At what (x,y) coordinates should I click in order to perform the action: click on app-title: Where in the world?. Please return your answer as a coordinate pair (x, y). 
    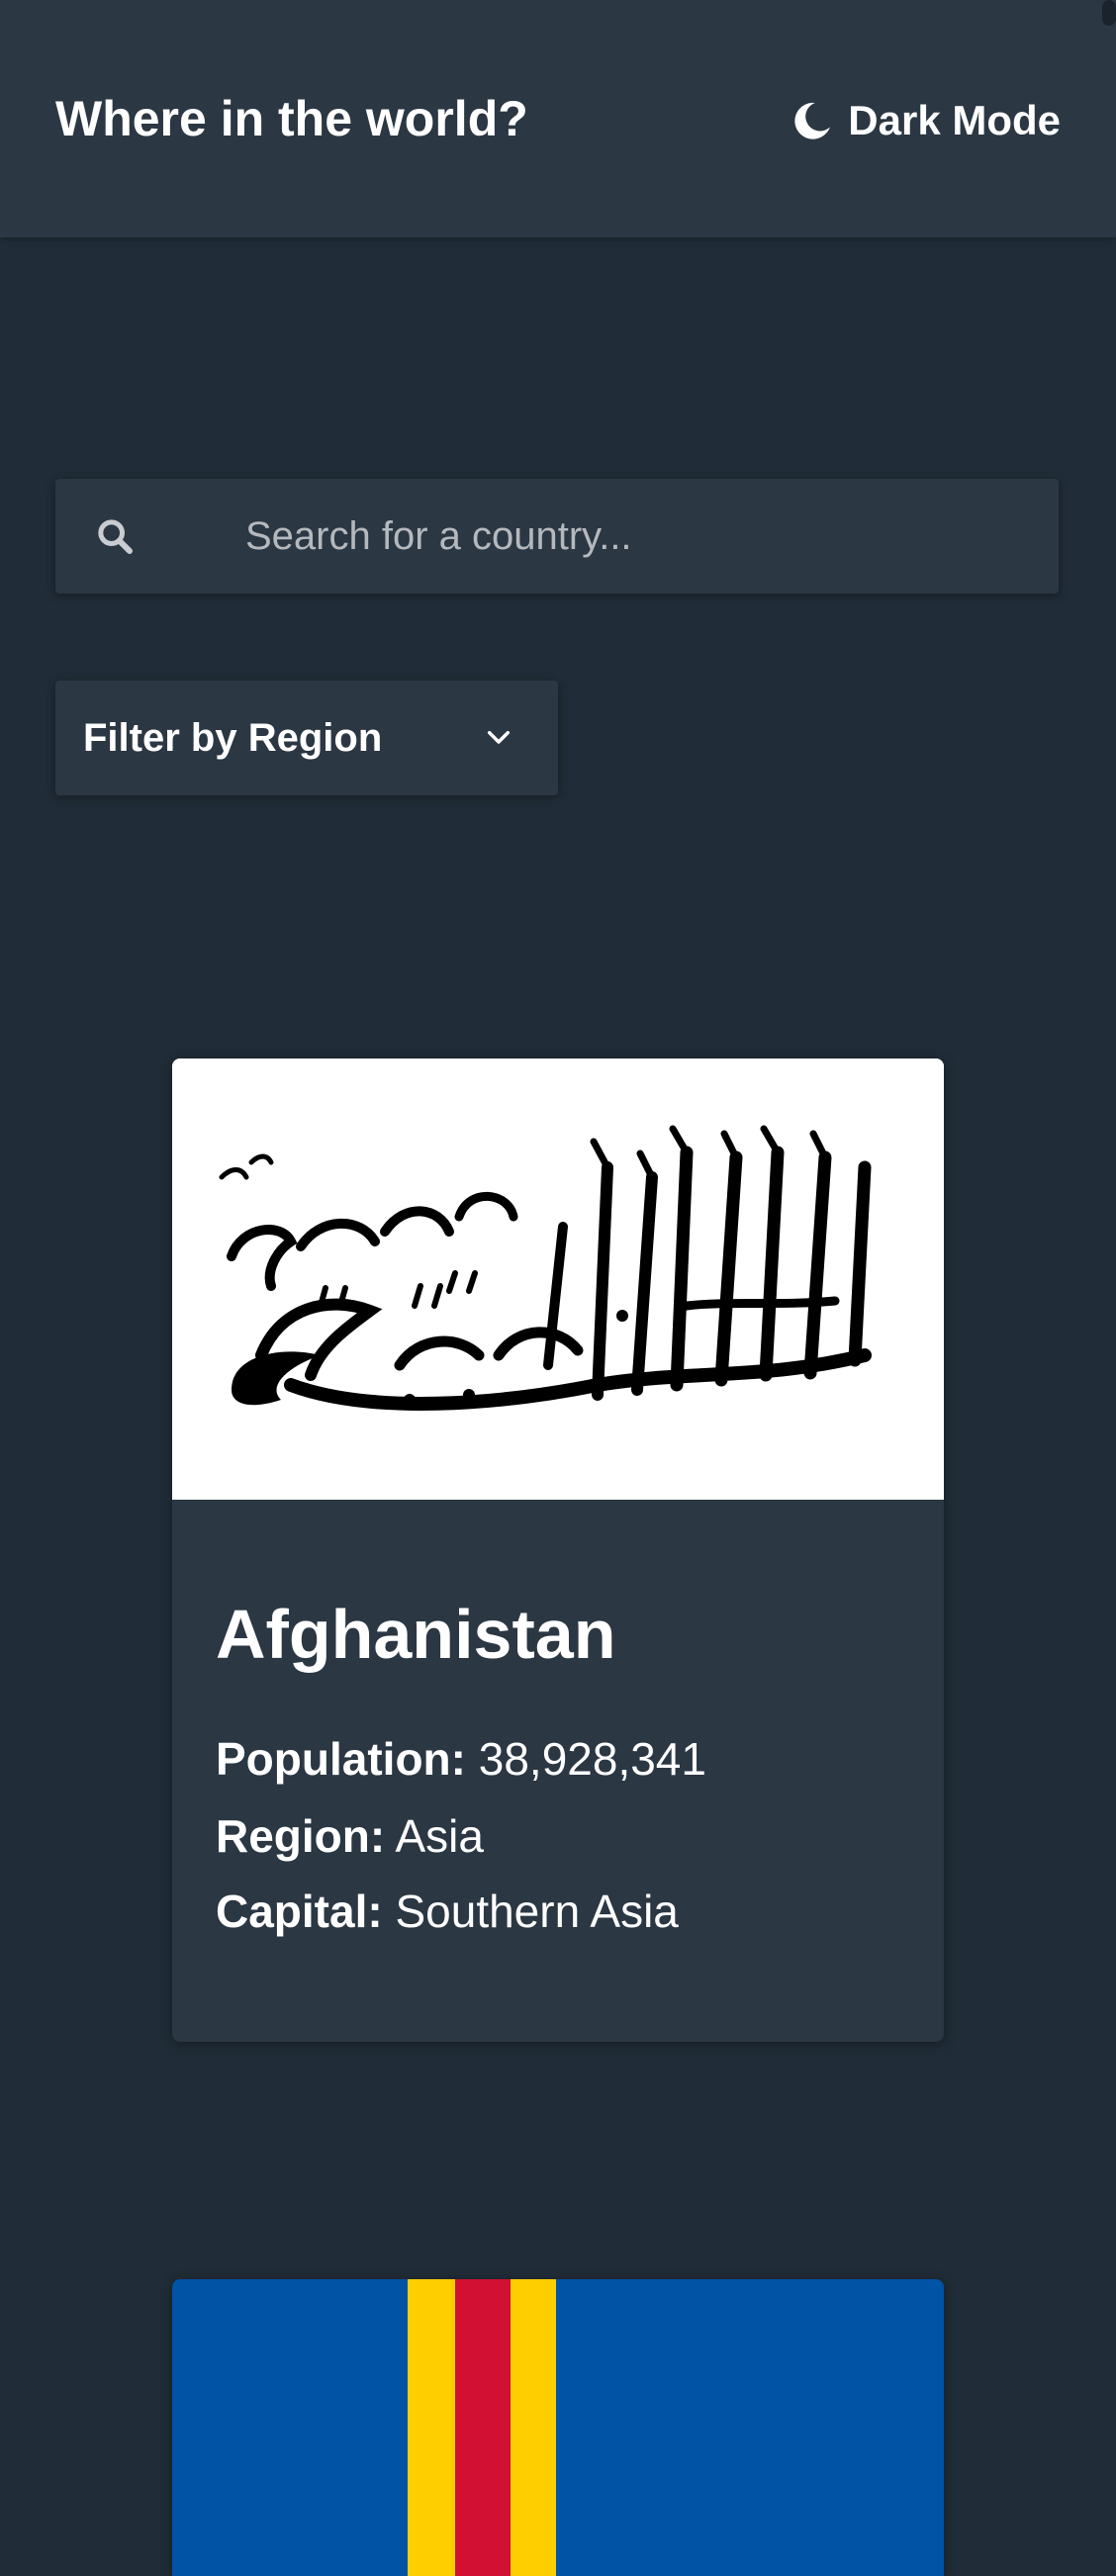
    Looking at the image, I should click on (291, 118).